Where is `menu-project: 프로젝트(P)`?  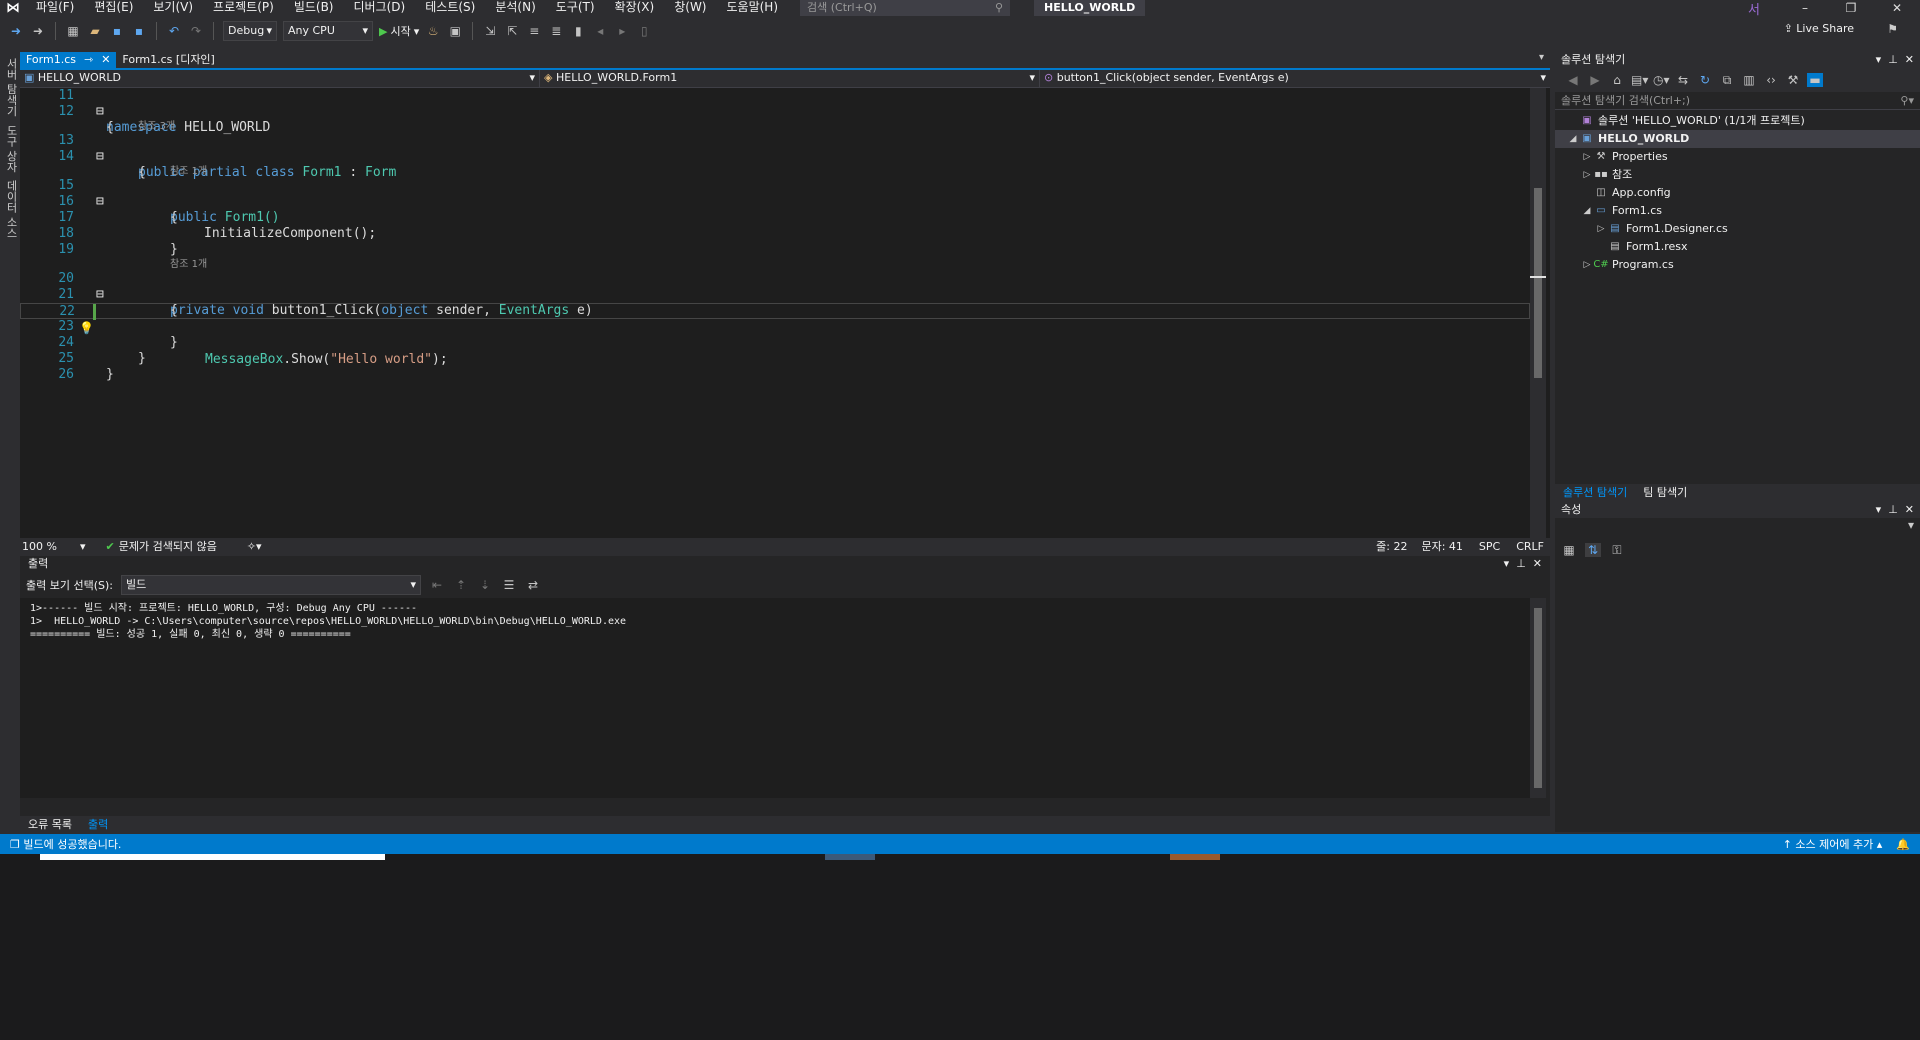 menu-project: 프로젝트(P) is located at coordinates (243, 8).